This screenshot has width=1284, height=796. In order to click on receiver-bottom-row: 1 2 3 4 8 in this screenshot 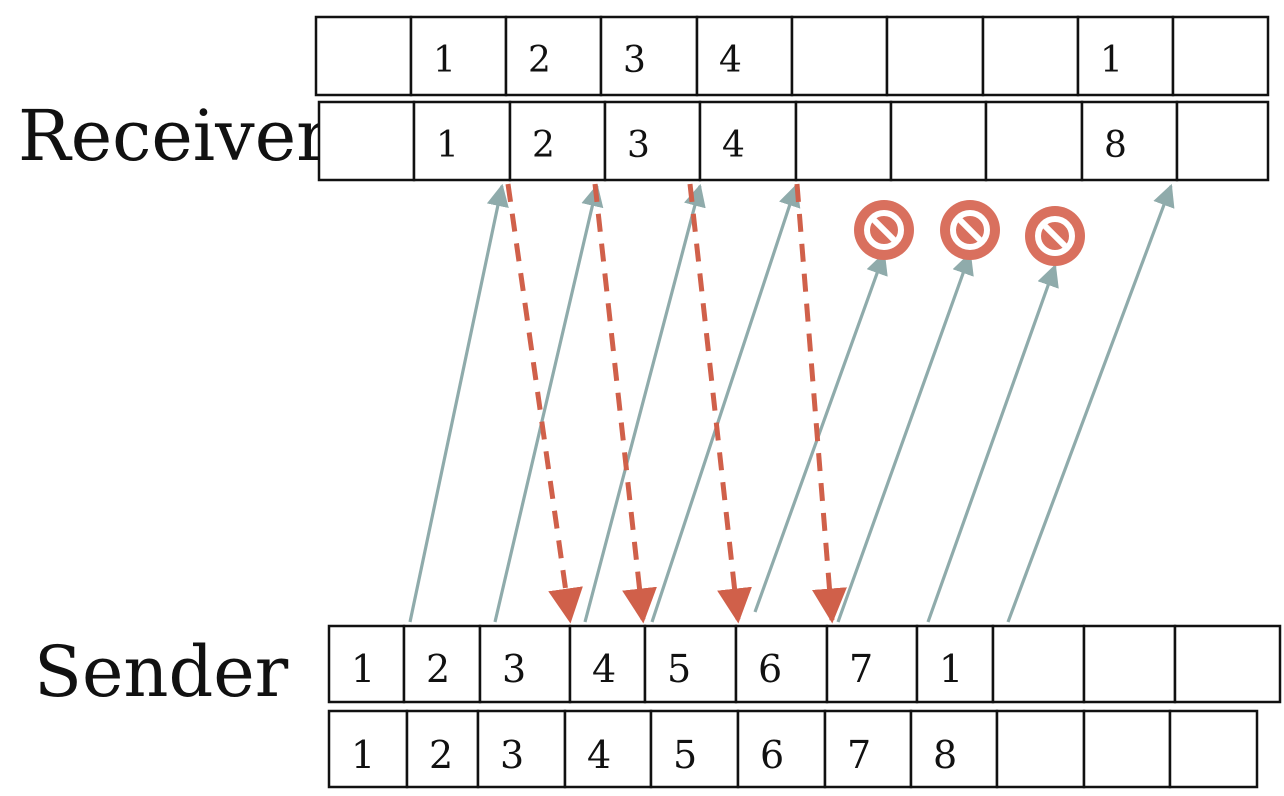, I will do `click(793, 141)`.